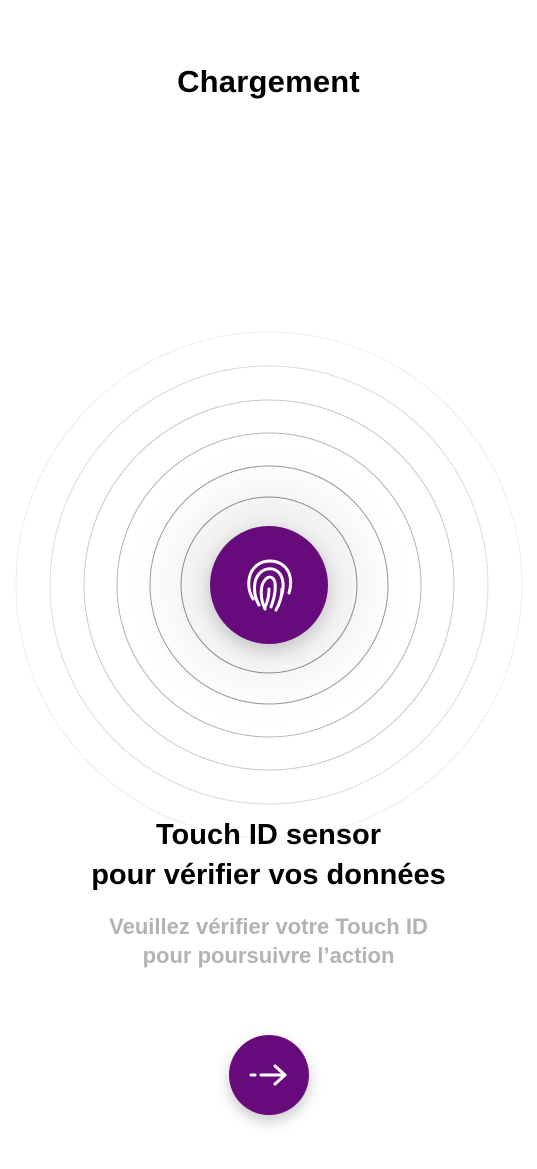 This screenshot has height=1169, width=537. What do you see at coordinates (268, 81) in the screenshot?
I see `page-title: Chargement` at bounding box center [268, 81].